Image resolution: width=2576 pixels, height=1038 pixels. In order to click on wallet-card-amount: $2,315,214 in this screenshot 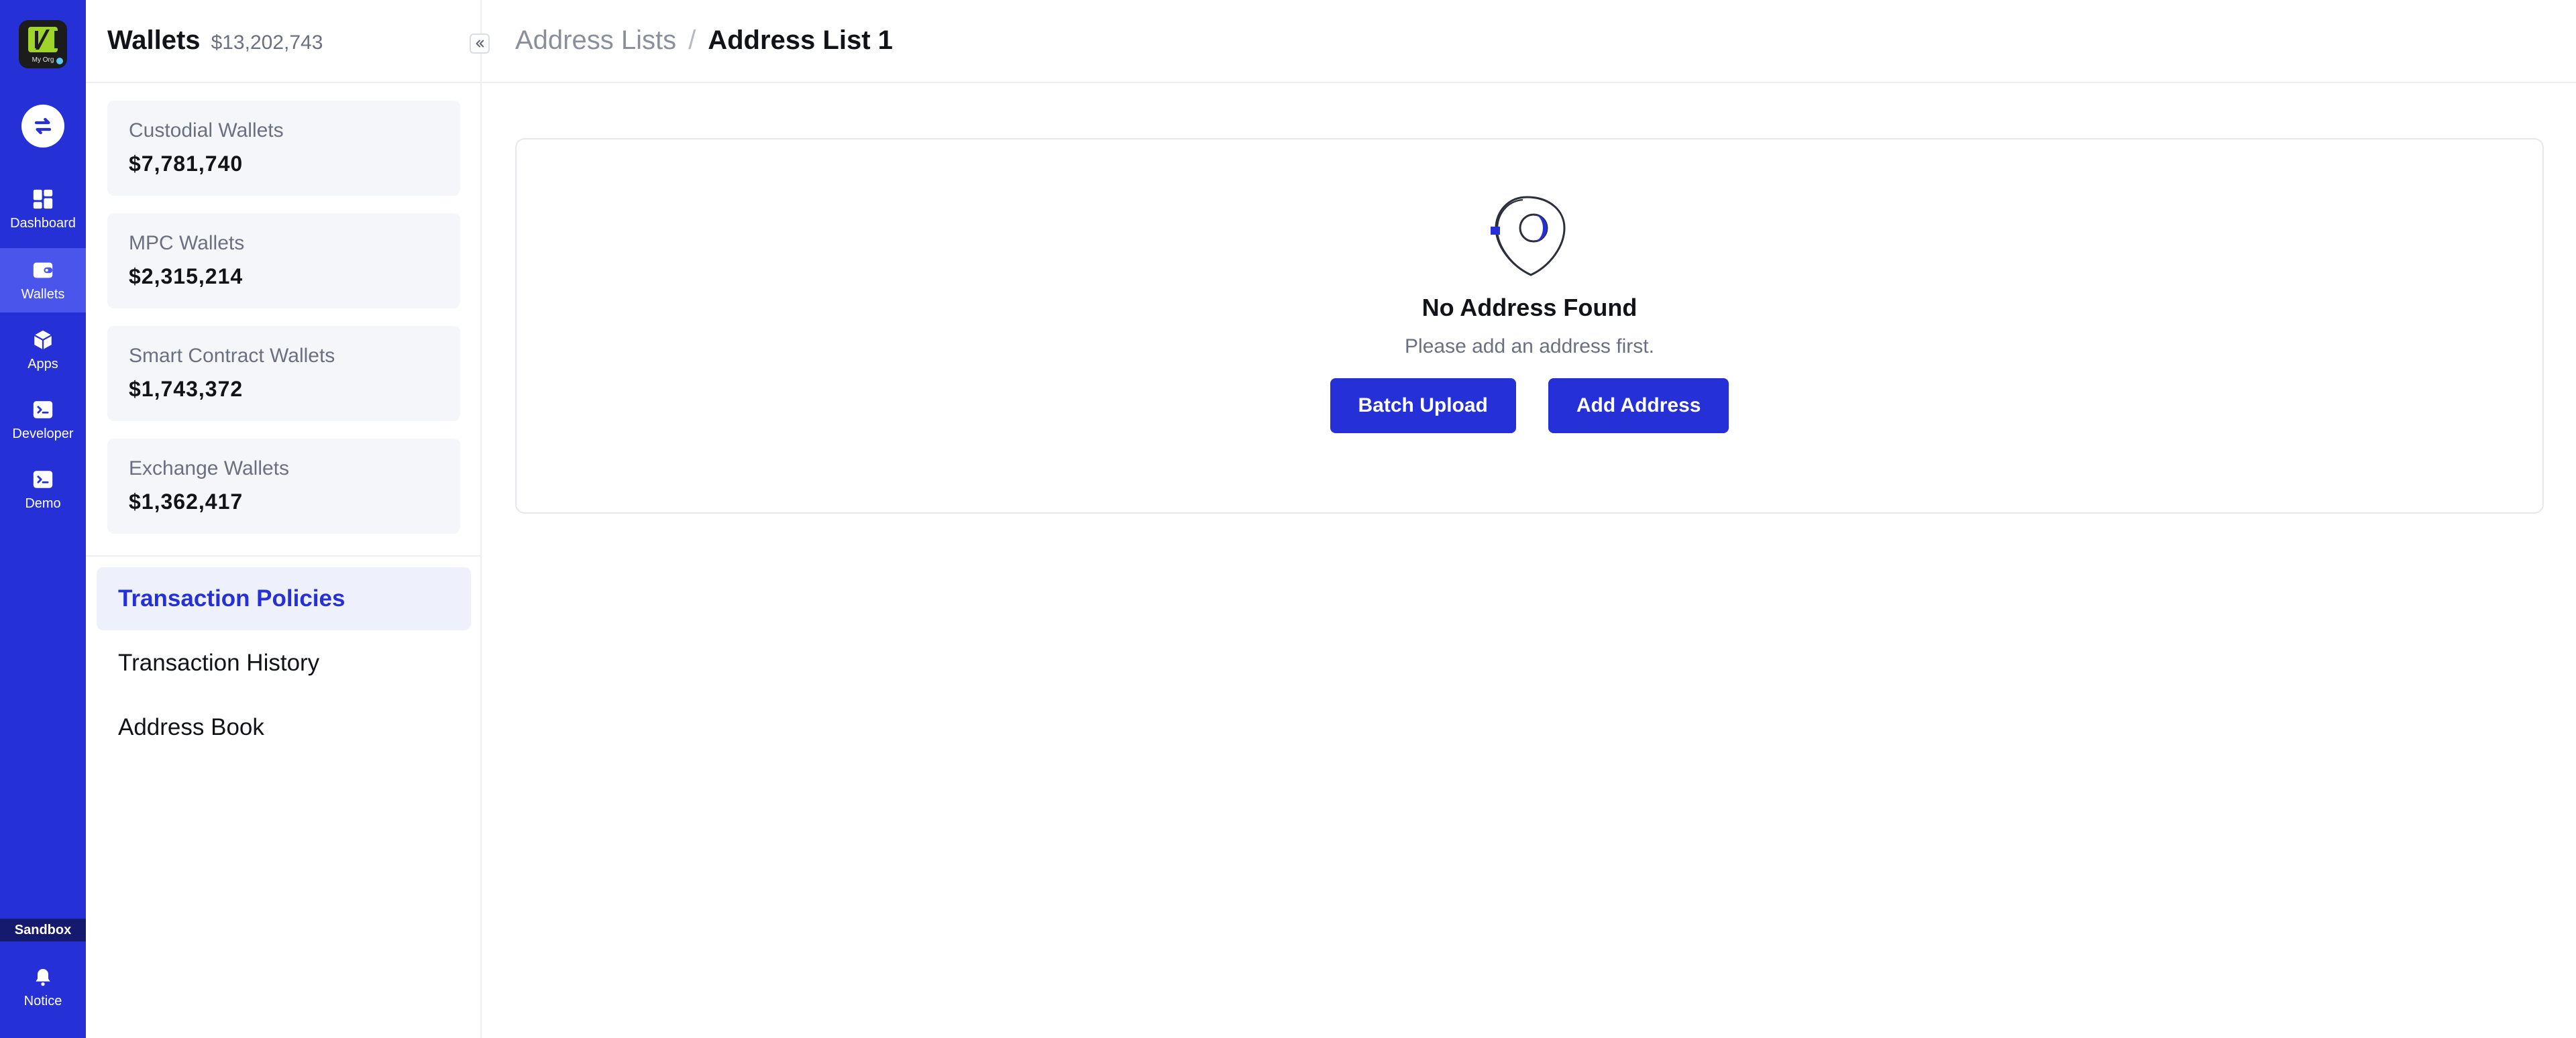, I will do `click(186, 276)`.